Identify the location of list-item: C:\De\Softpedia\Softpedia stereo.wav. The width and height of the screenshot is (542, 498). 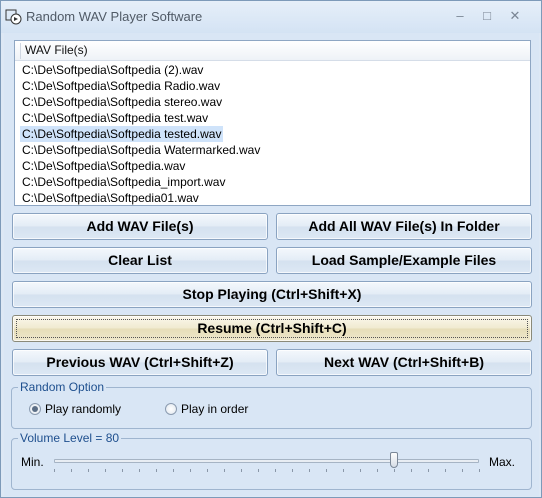
(272, 102).